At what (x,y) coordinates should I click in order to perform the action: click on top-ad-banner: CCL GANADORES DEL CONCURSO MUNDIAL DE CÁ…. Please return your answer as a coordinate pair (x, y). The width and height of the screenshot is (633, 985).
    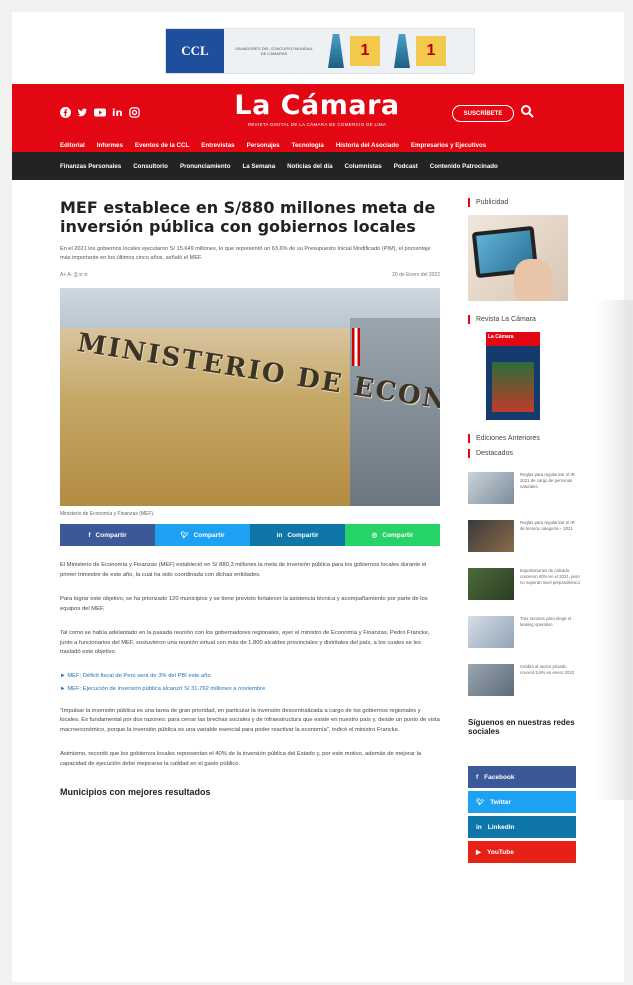
    Looking at the image, I should click on (320, 51).